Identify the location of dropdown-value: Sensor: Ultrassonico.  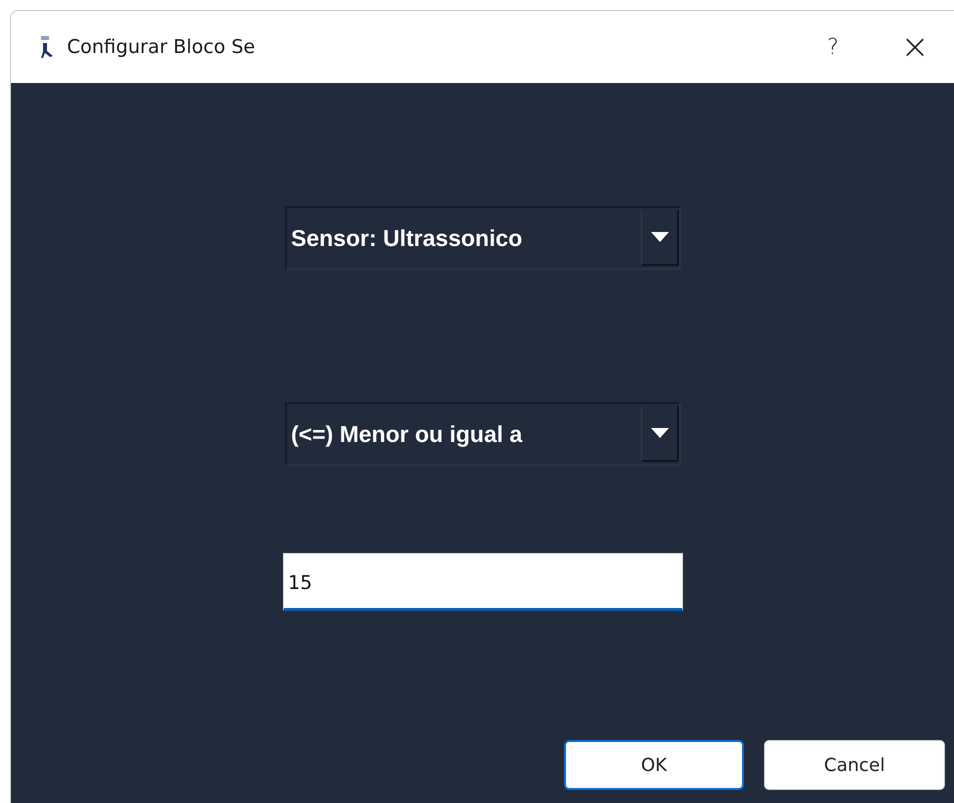
(406, 238).